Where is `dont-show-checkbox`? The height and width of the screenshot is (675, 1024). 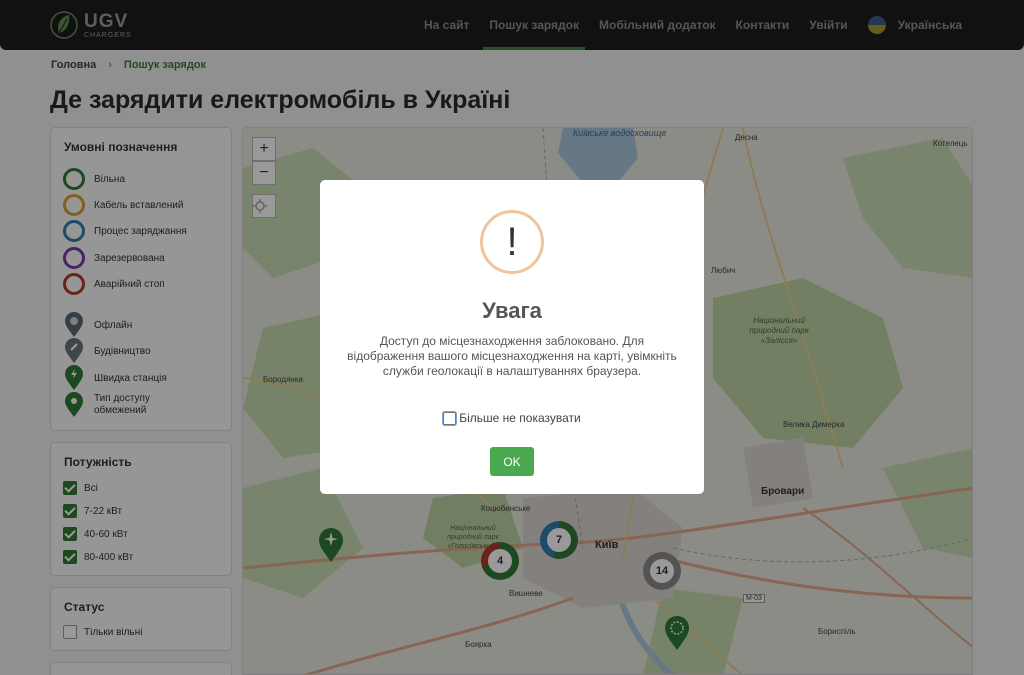
dont-show-checkbox is located at coordinates (450, 418).